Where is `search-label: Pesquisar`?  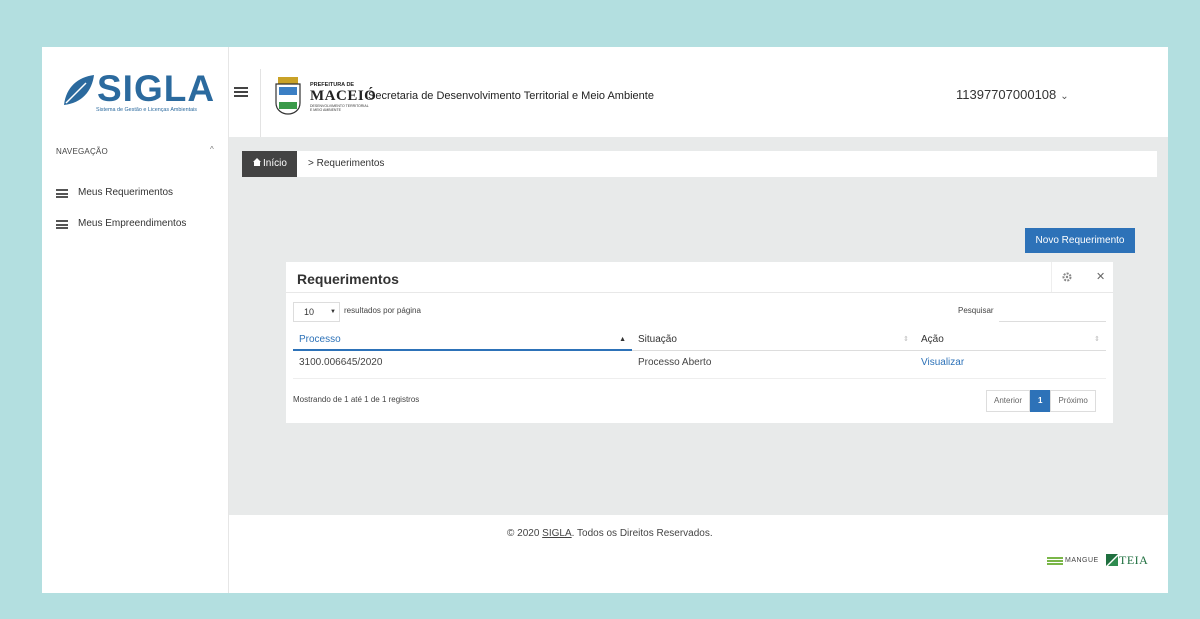 search-label: Pesquisar is located at coordinates (976, 310).